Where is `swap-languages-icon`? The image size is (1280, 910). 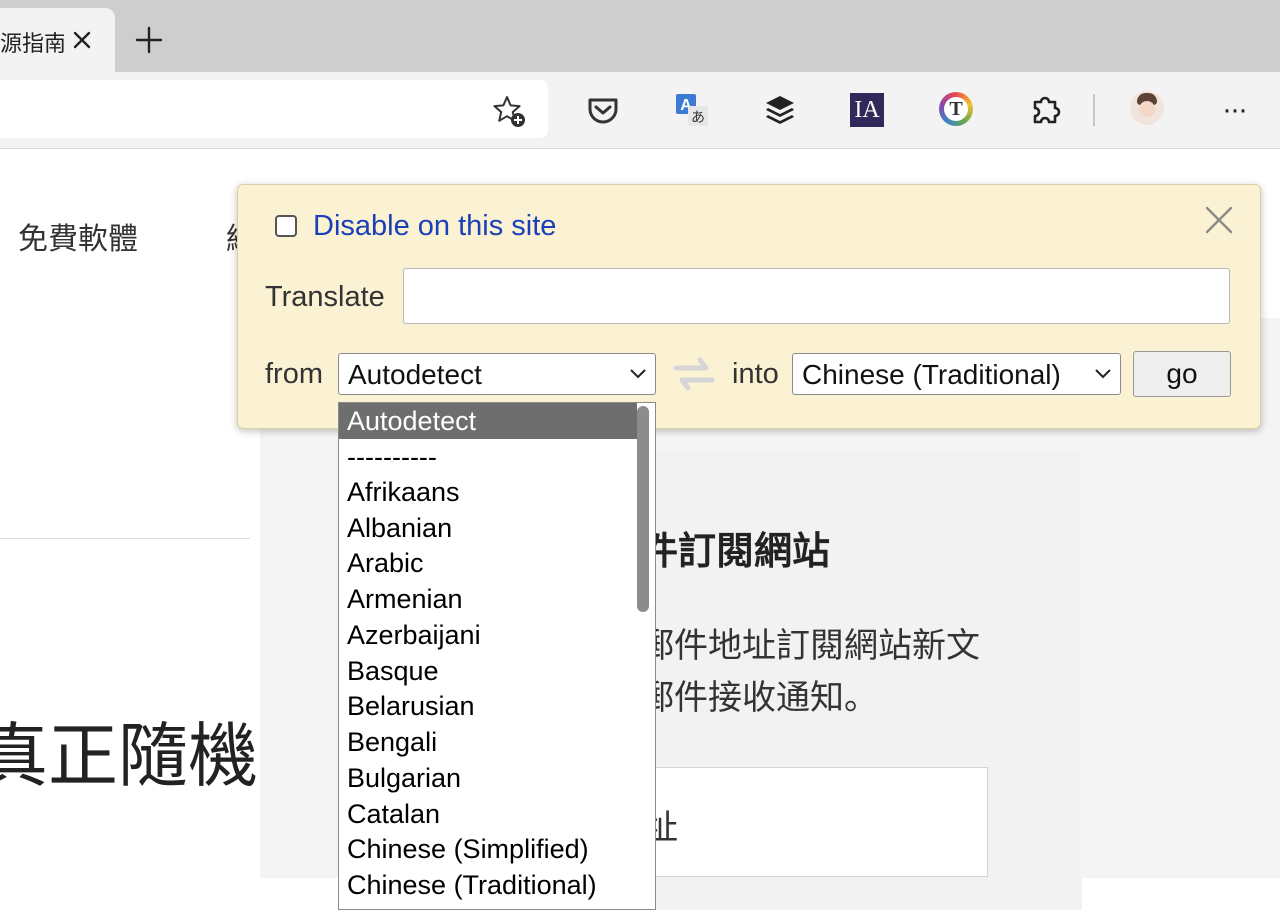 swap-languages-icon is located at coordinates (694, 374).